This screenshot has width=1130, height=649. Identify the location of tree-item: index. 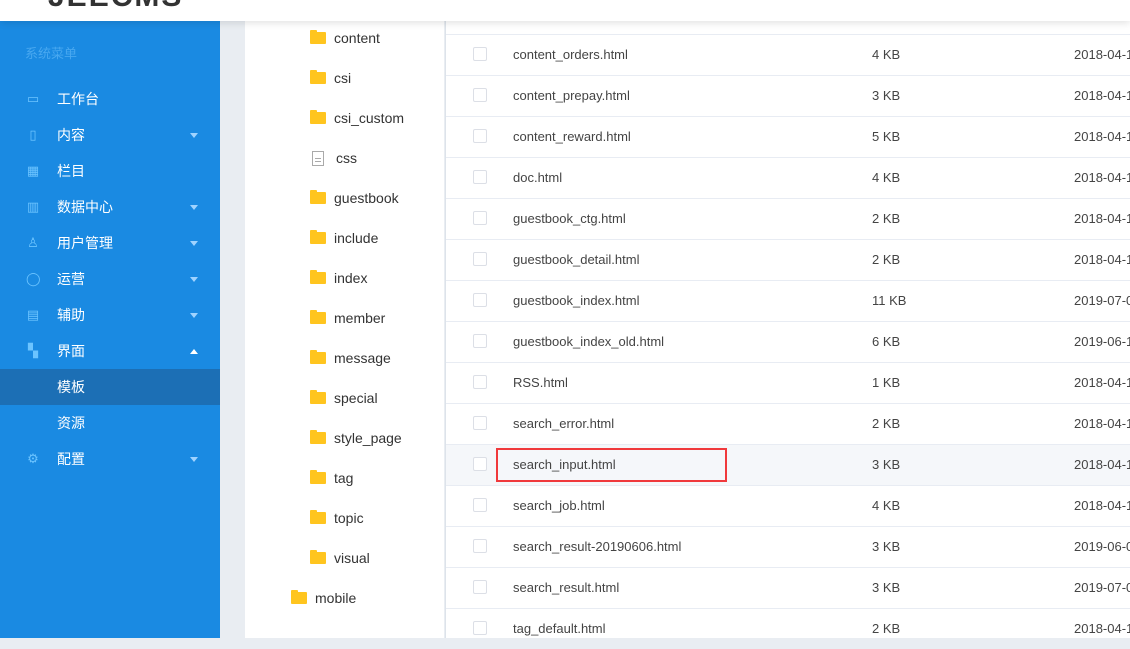
(338, 278).